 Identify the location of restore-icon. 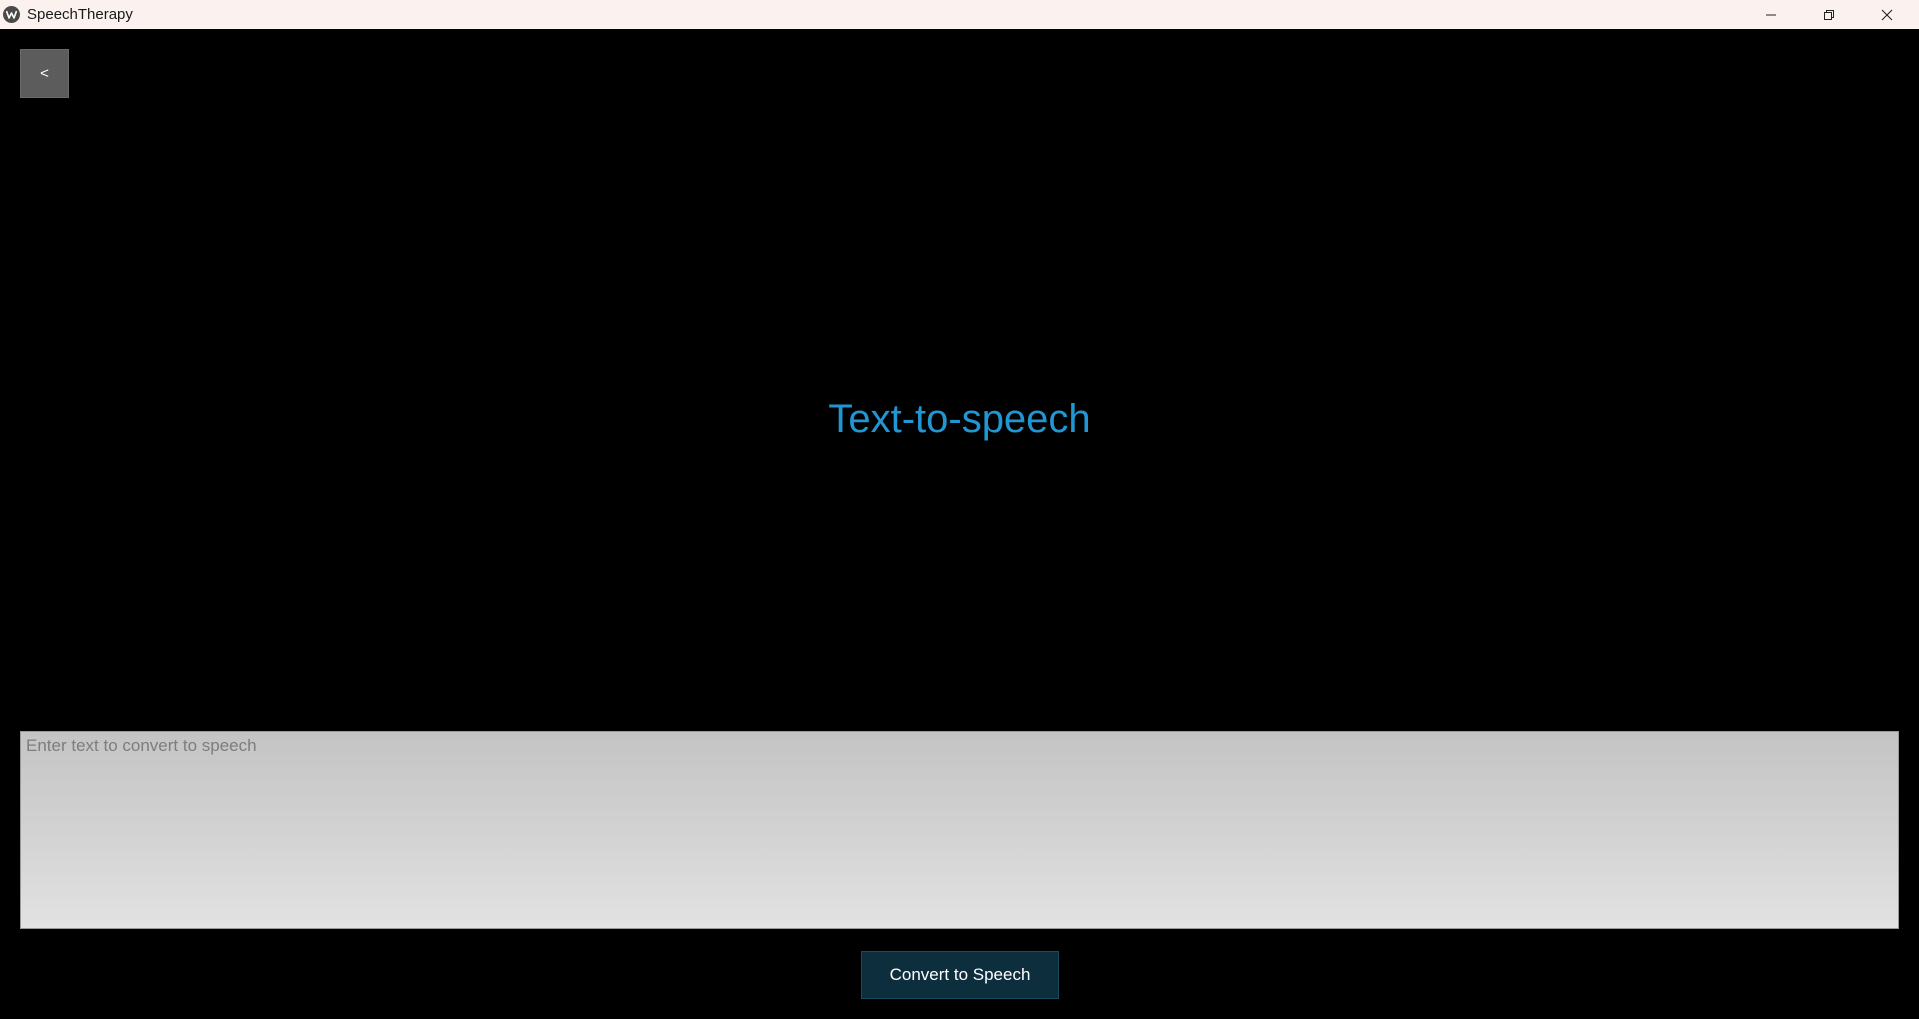
(1829, 14).